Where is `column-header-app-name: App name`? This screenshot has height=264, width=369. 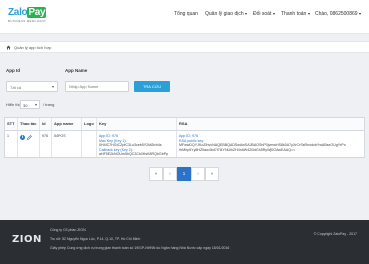 column-header-app-name: App name is located at coordinates (67, 124).